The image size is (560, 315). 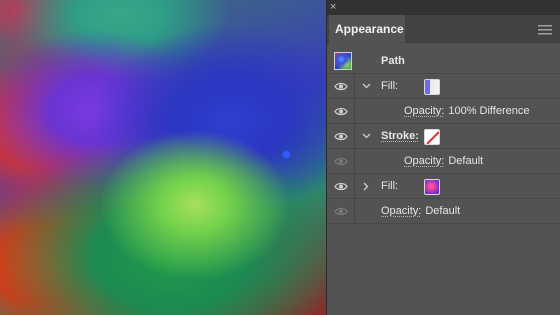 I want to click on opacity-row-2: Opacity: Default, so click(x=443, y=161).